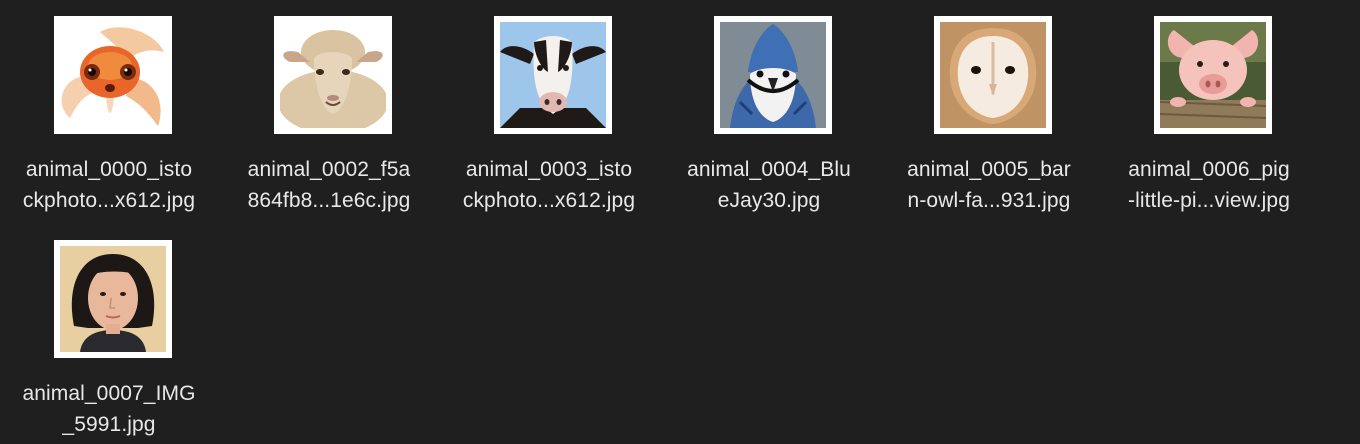  I want to click on file-name-label: animal_0005_bar n-owl-fa...931.jpg, so click(989, 185).